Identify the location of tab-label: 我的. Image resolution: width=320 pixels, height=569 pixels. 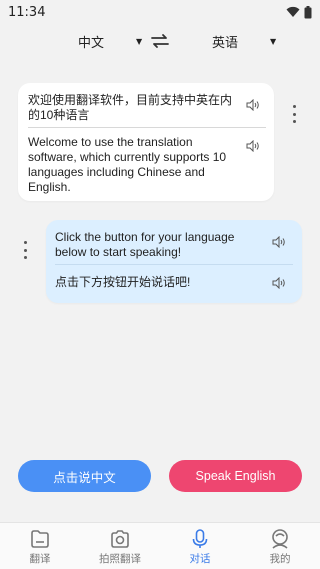
(280, 559).